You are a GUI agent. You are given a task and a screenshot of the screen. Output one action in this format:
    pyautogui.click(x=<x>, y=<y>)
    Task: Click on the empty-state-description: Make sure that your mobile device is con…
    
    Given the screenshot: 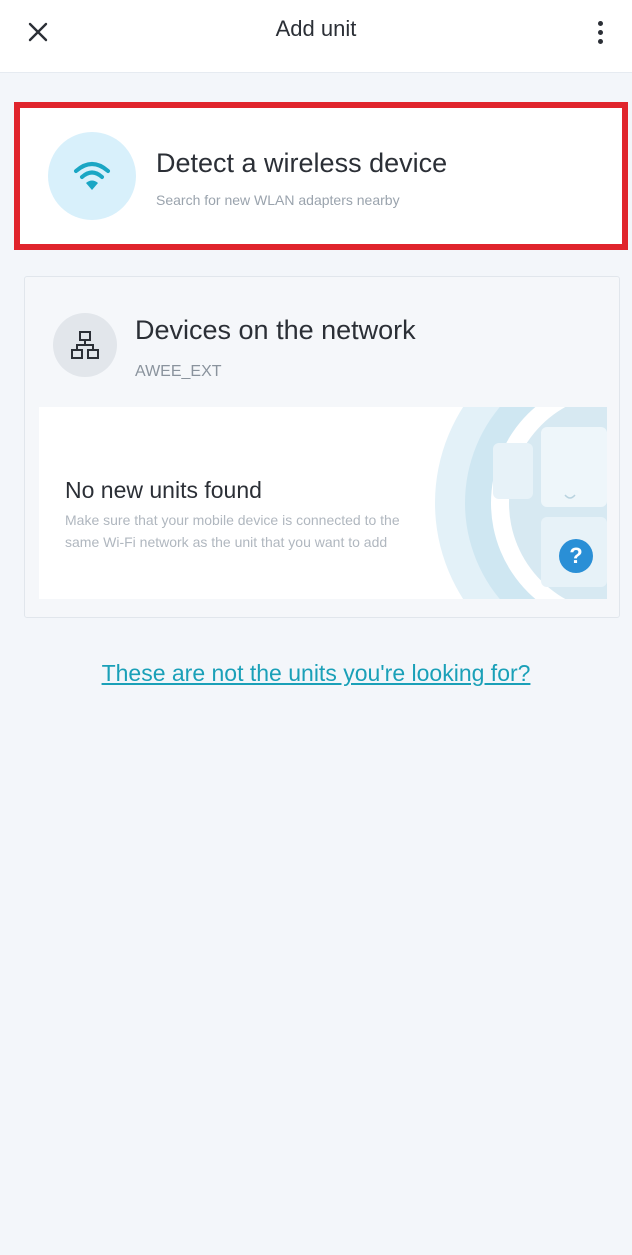 What is the action you would take?
    pyautogui.click(x=232, y=531)
    